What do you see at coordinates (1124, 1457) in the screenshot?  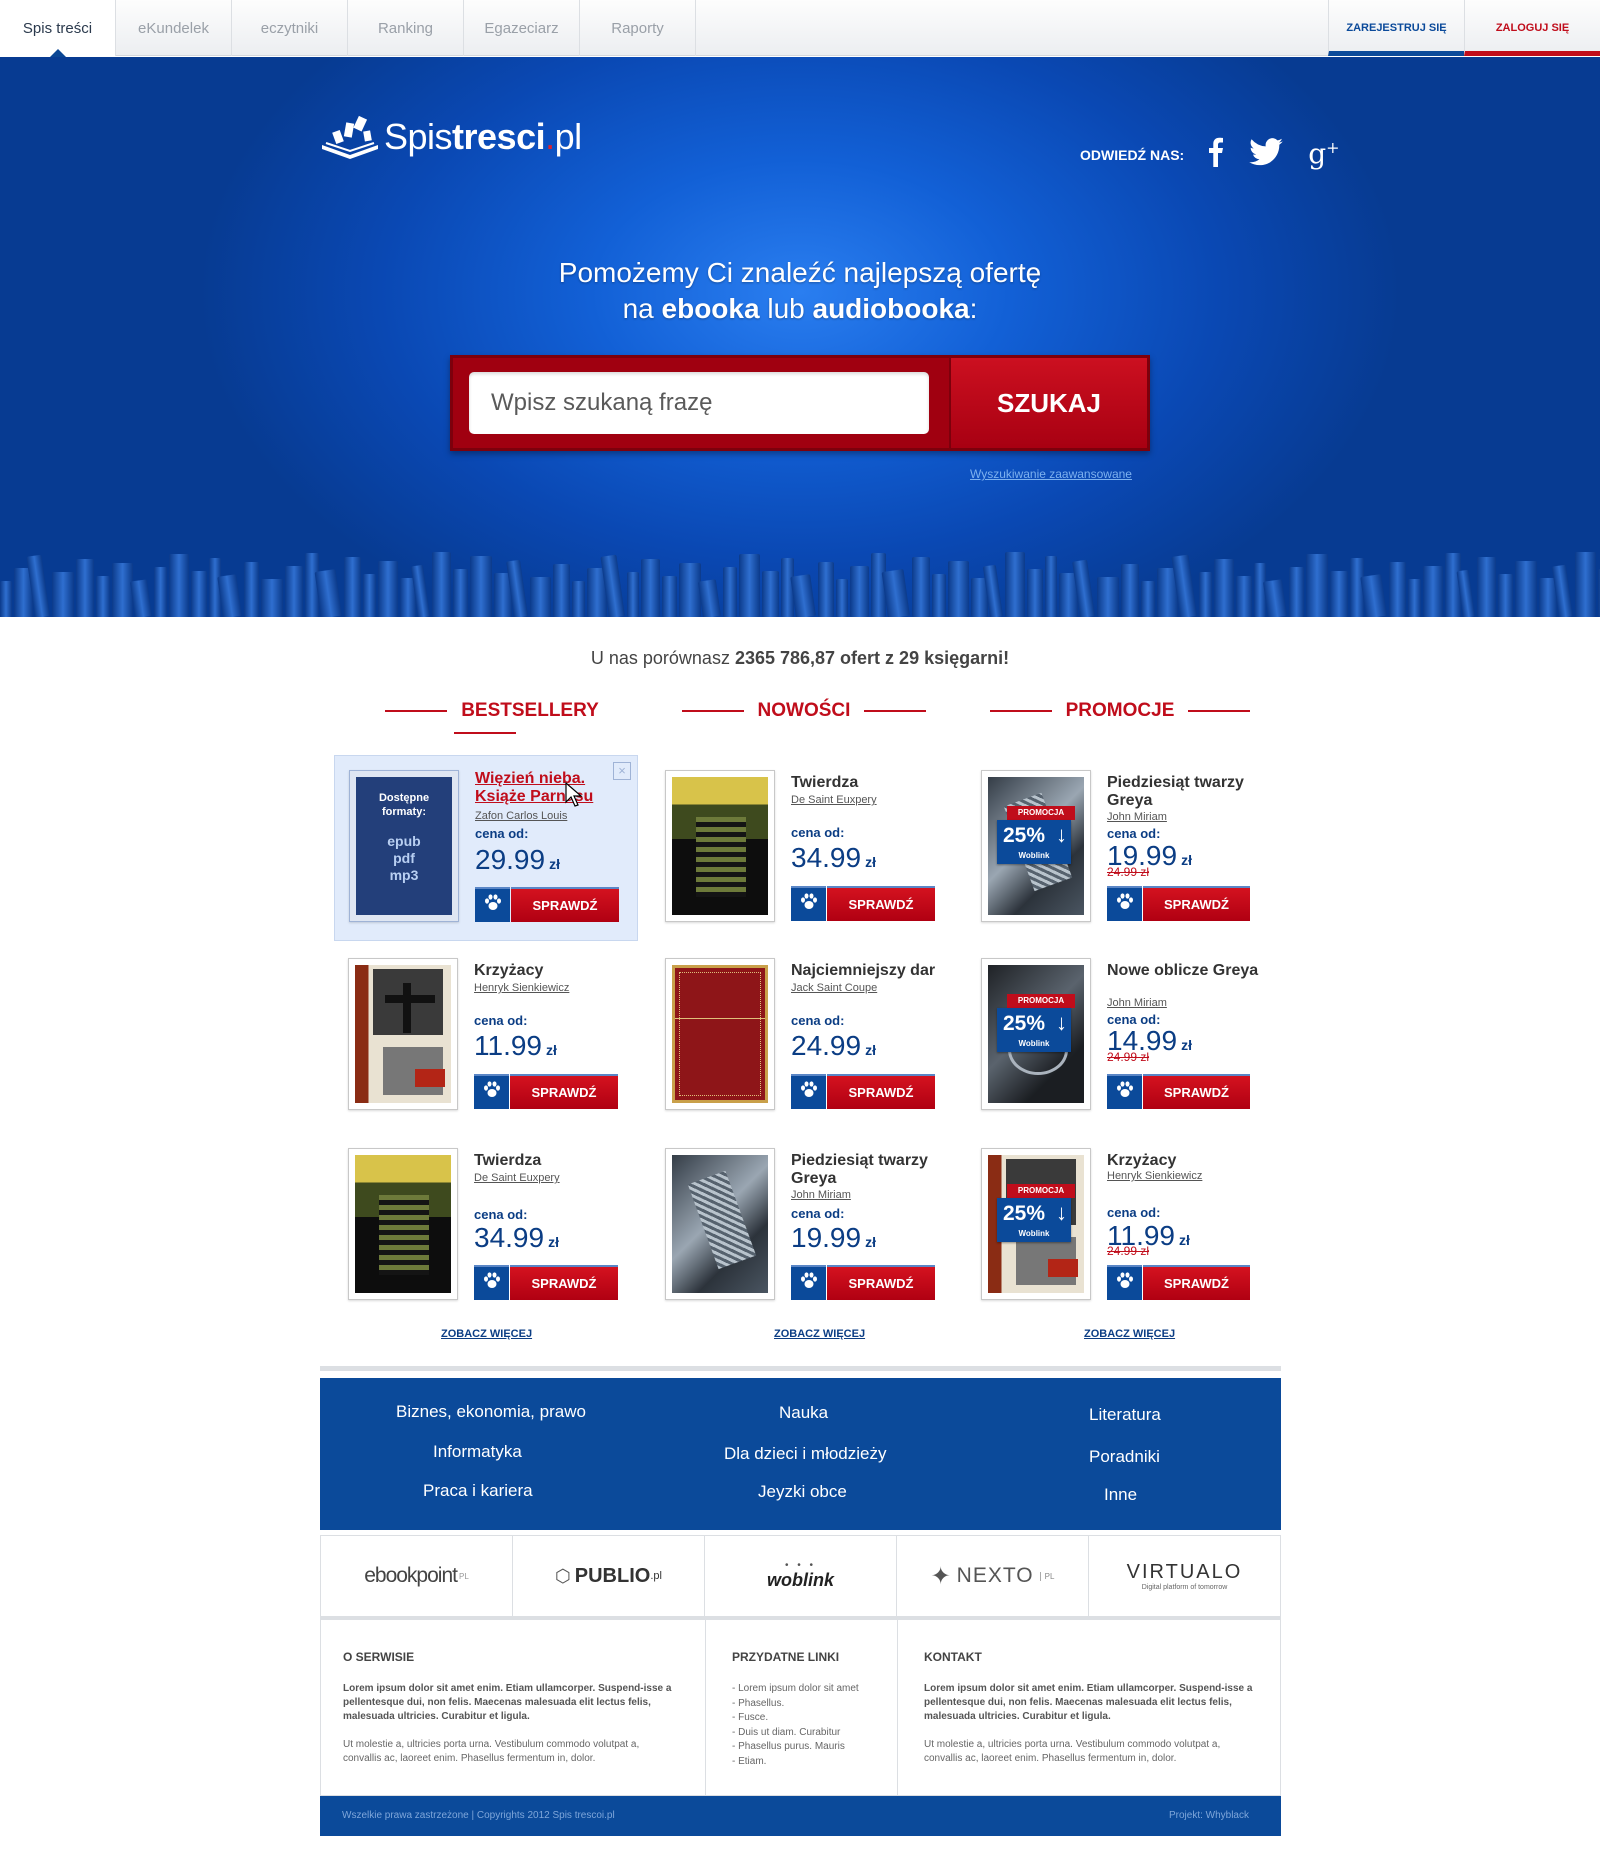 I see `category-link: Poradniki` at bounding box center [1124, 1457].